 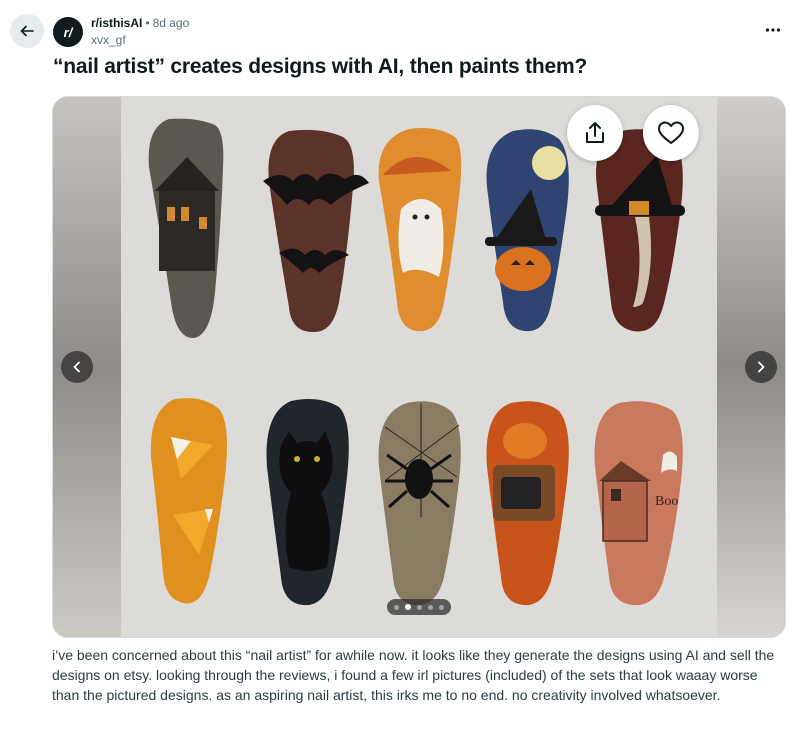 I want to click on more-horizontal-icon, so click(x=773, y=30).